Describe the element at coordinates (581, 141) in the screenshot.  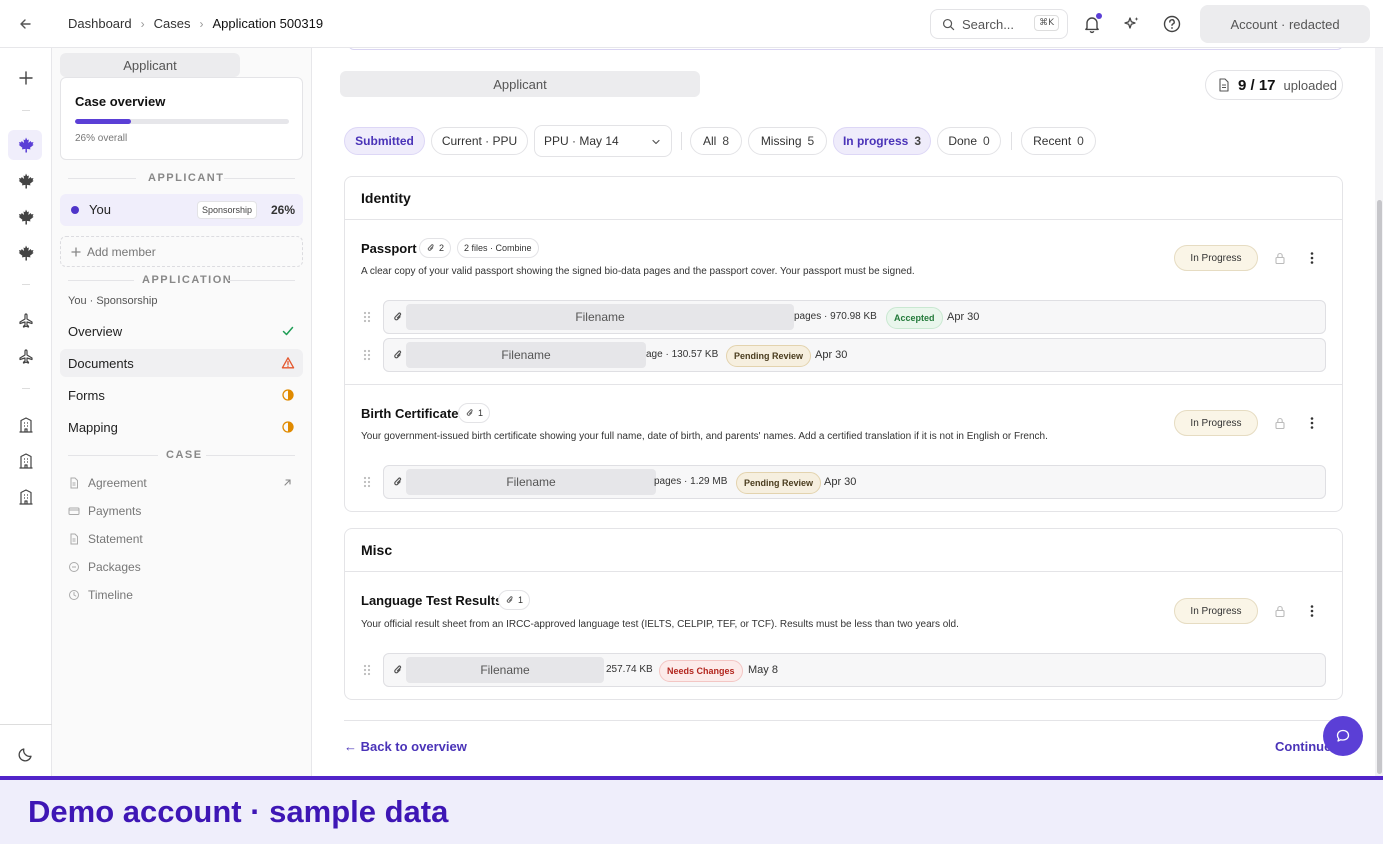
I see `ppu-select-value: PPU · May 14` at that location.